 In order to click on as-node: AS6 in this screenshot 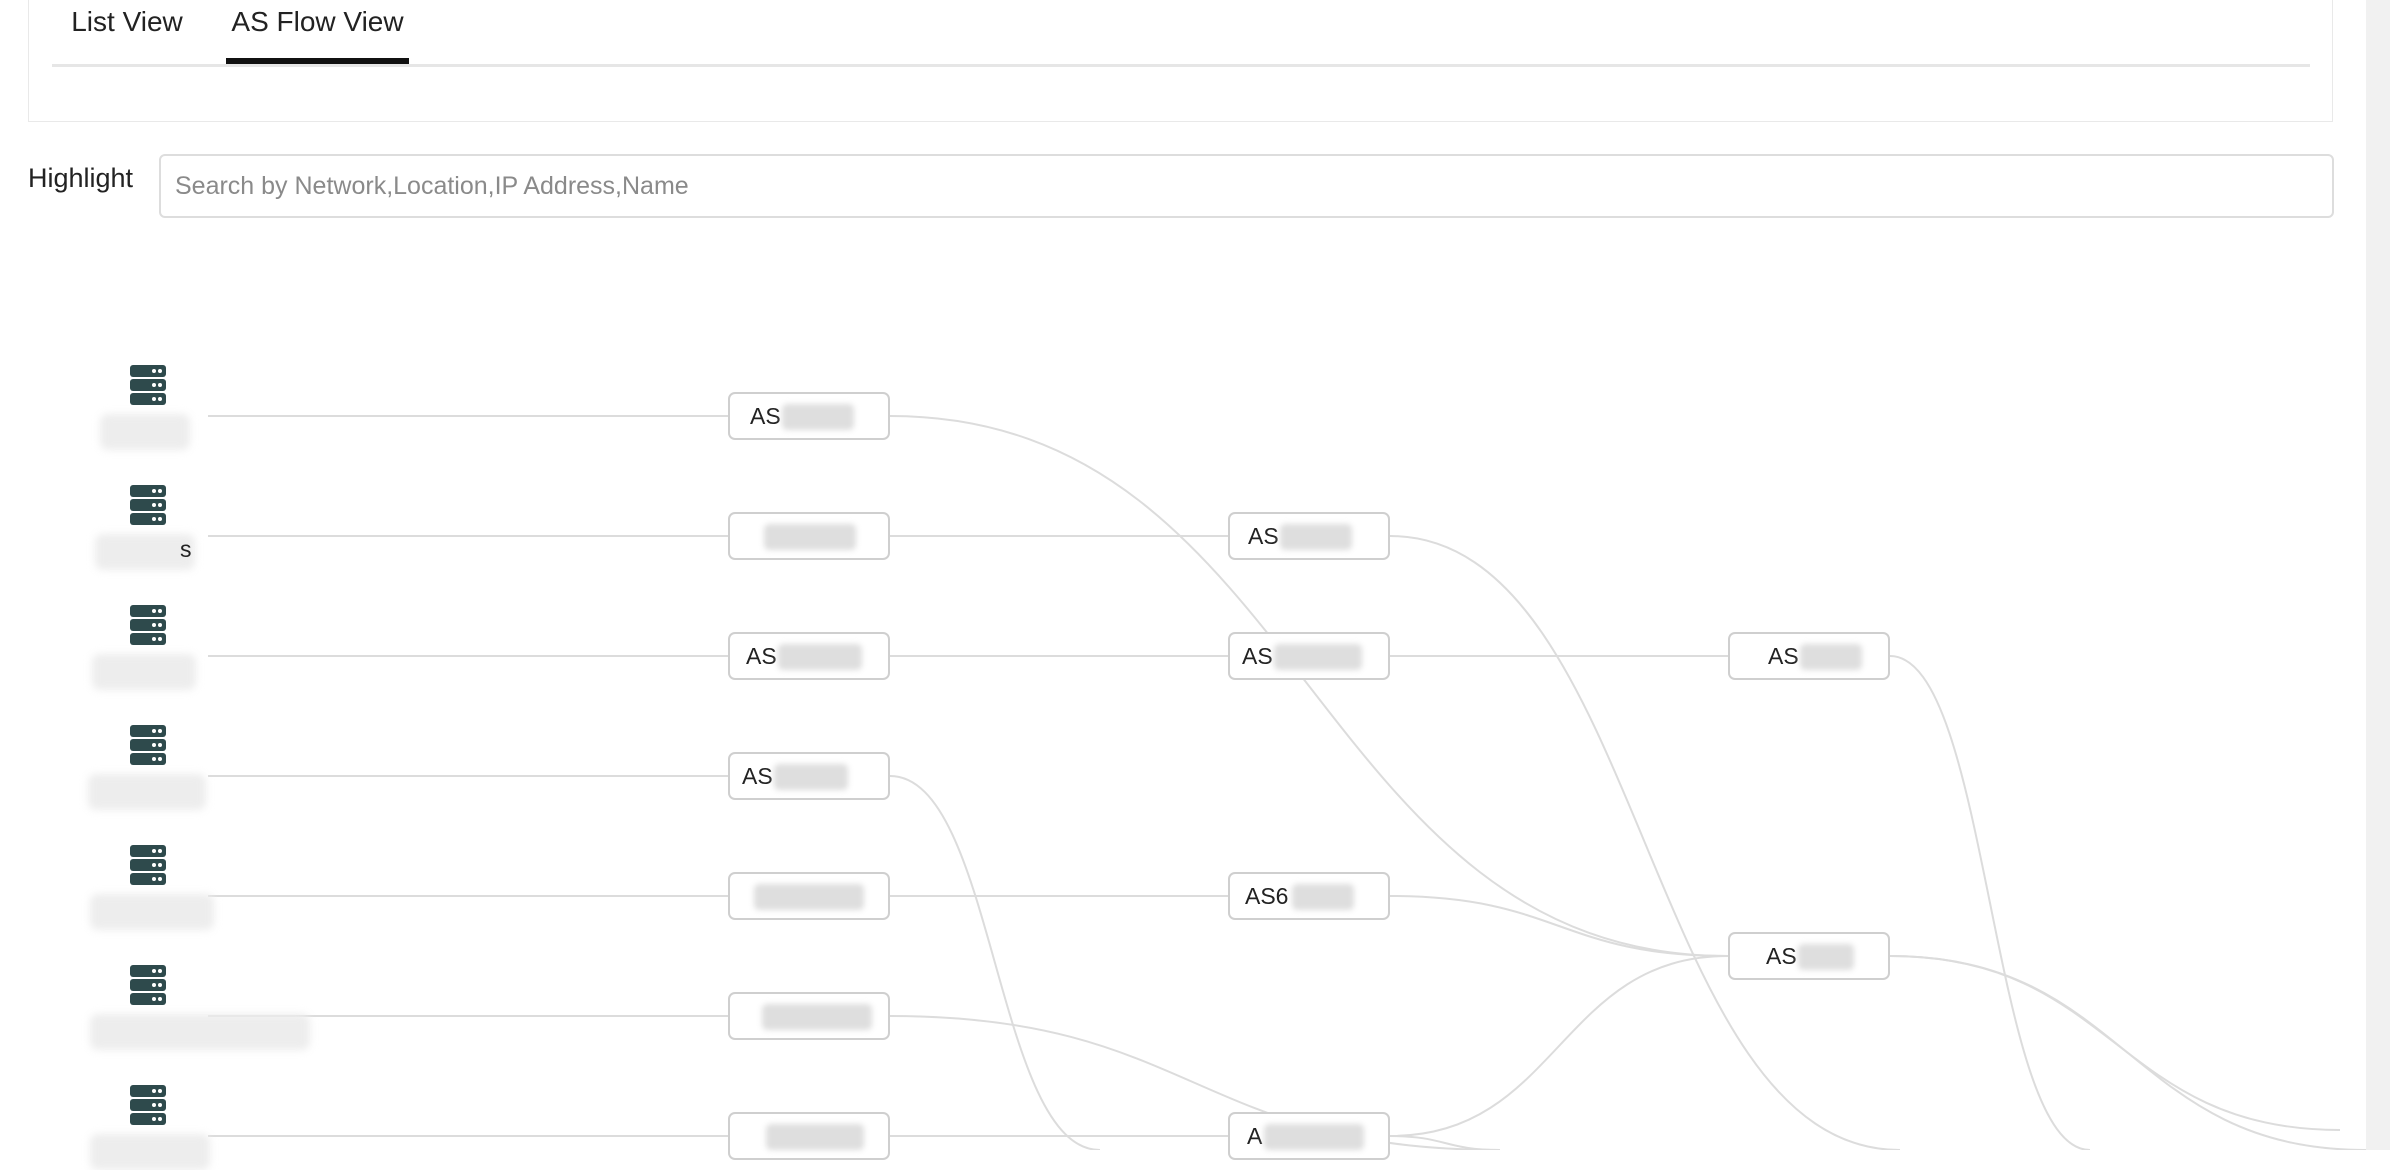, I will do `click(1309, 896)`.